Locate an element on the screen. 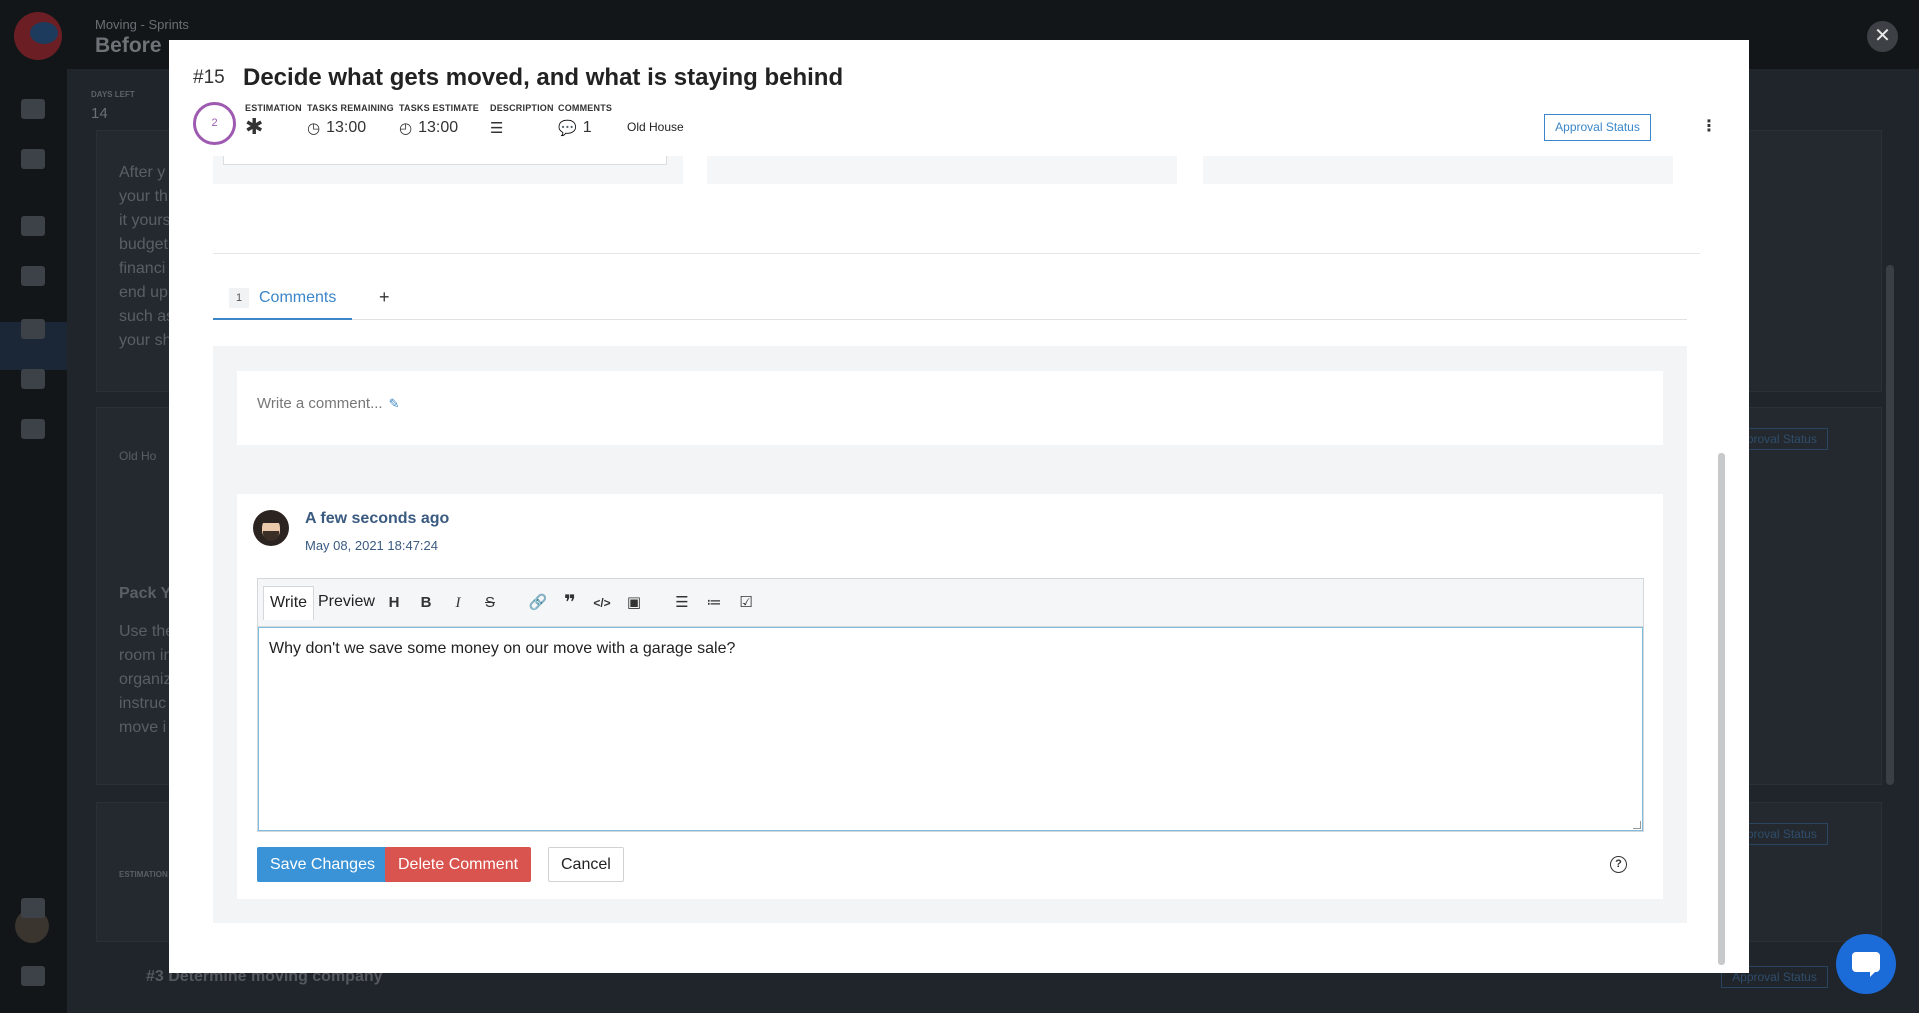 The height and width of the screenshot is (1013, 1919). comment-tabs: 1 Comments + is located at coordinates (950, 299).